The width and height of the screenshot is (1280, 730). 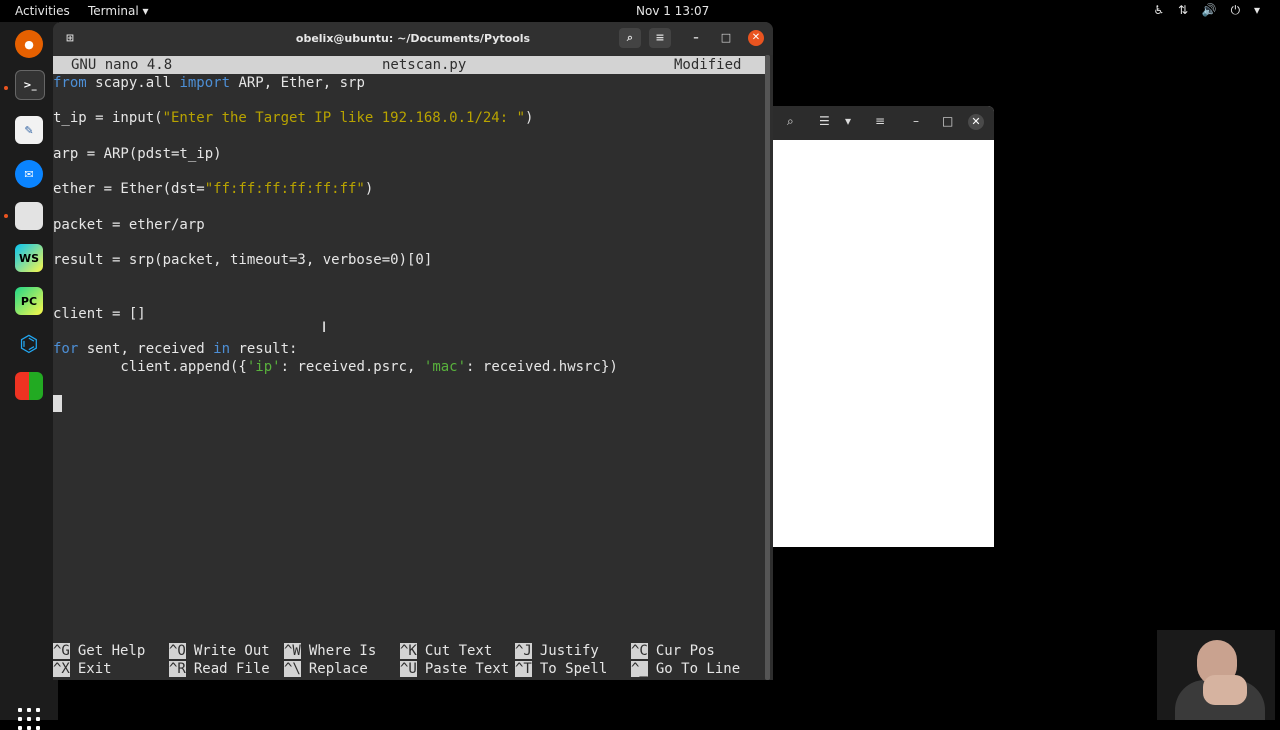 I want to click on code-text: ARP, Ether, srp, so click(x=297, y=83).